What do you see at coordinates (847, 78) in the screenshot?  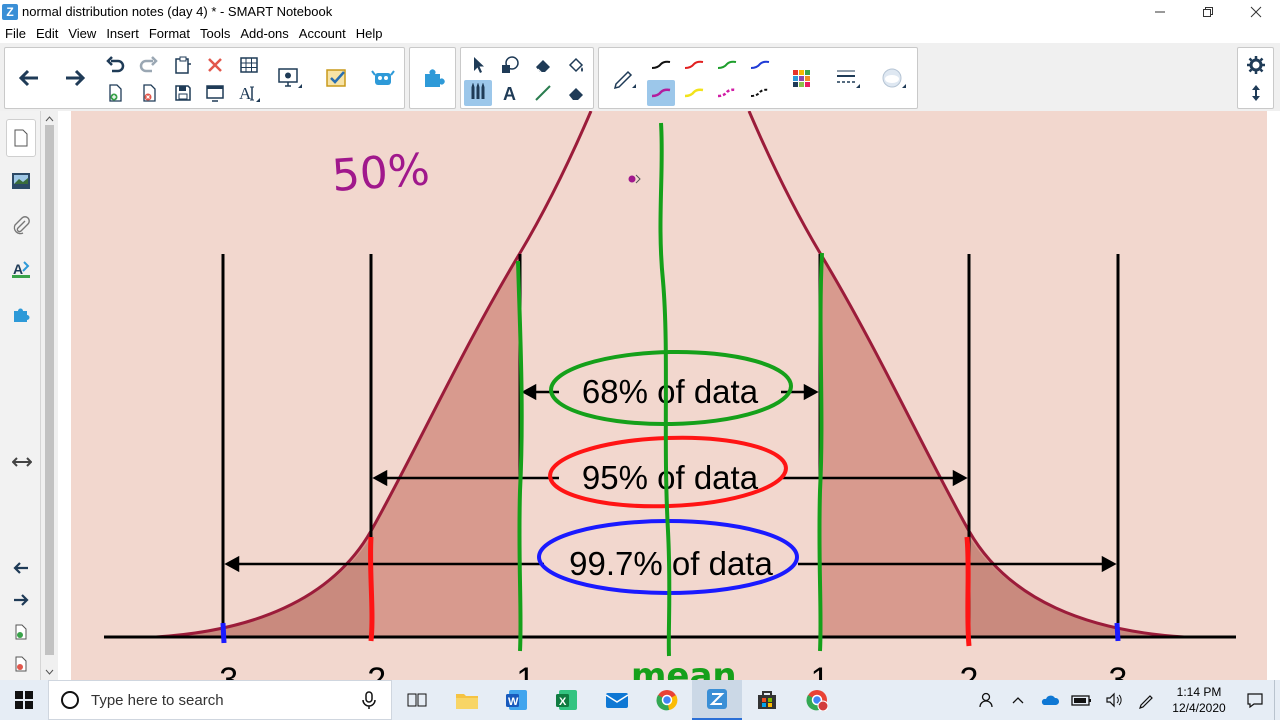 I see `line-style-button` at bounding box center [847, 78].